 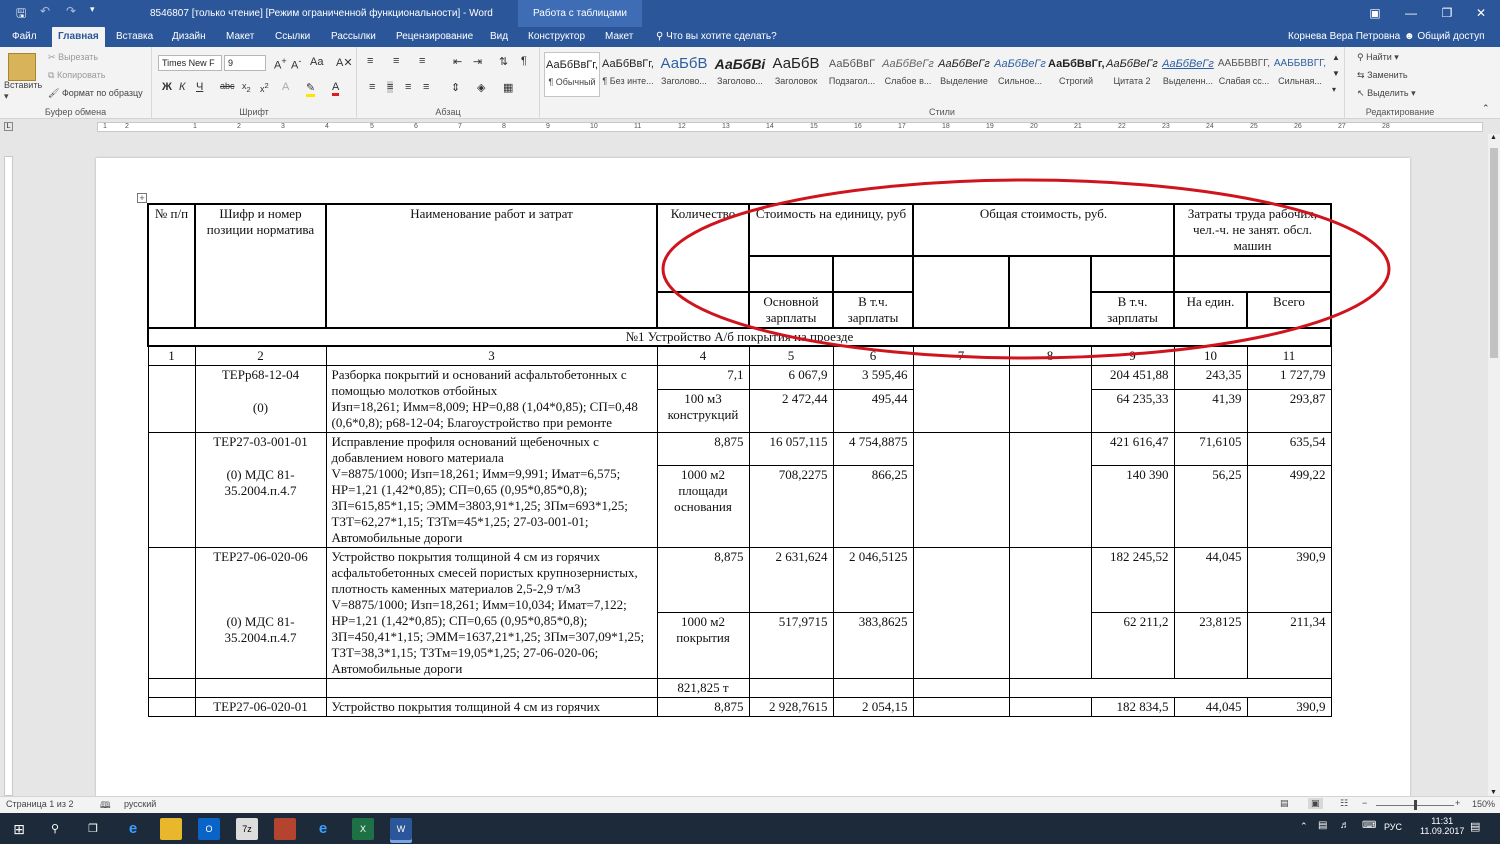 I want to click on zoom-slider-thumb, so click(x=1415, y=805).